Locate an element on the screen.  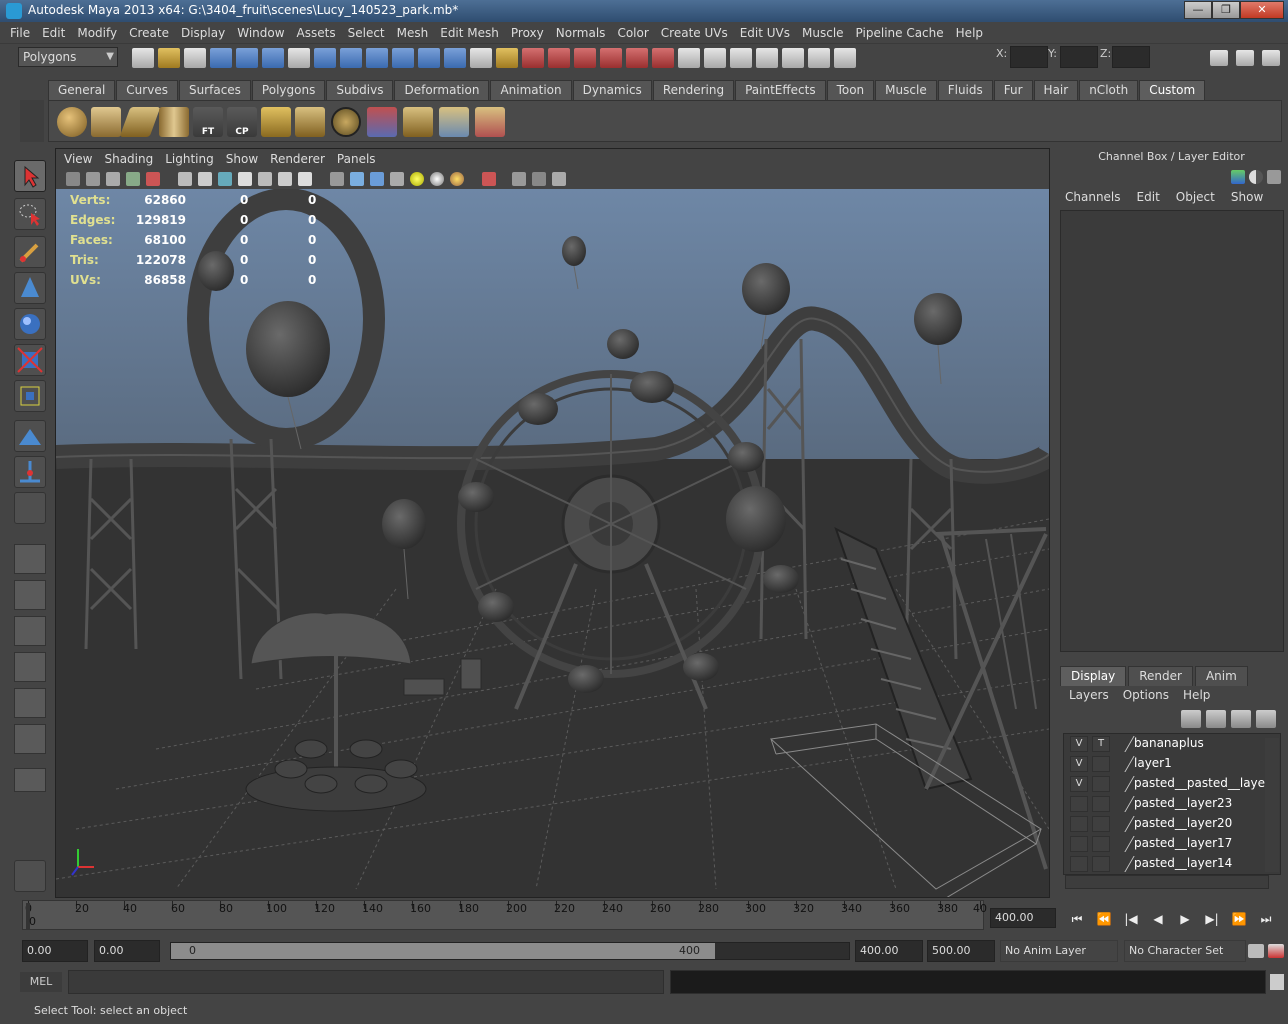
script-editor-icon is located at coordinates (1277, 982).